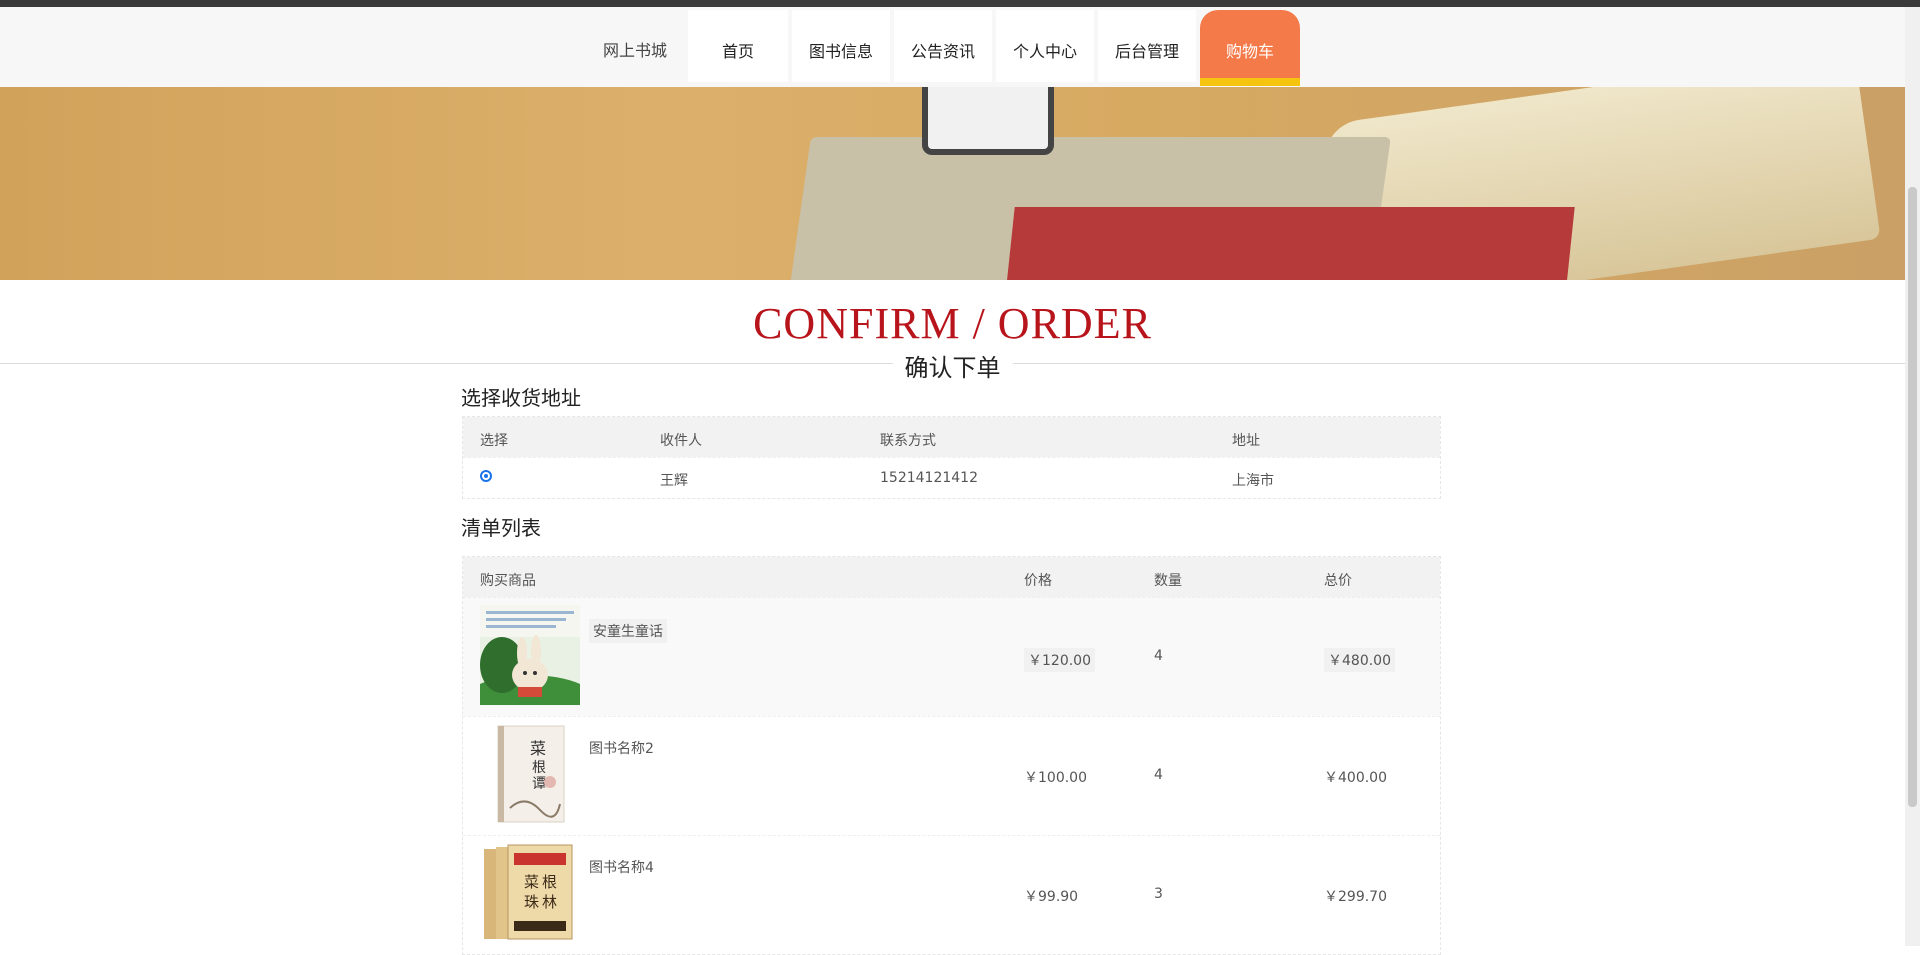  What do you see at coordinates (1059, 660) in the screenshot?
I see `order-item-price: ￥120.00` at bounding box center [1059, 660].